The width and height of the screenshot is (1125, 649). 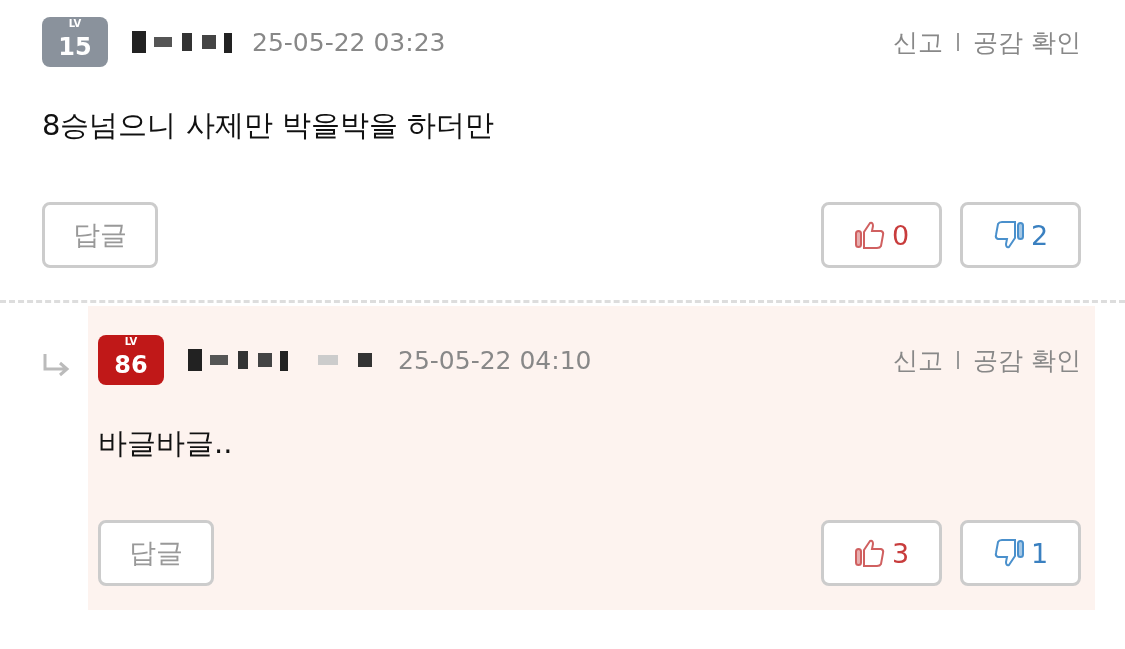 What do you see at coordinates (131, 360) in the screenshot?
I see `level-badge: LV 86` at bounding box center [131, 360].